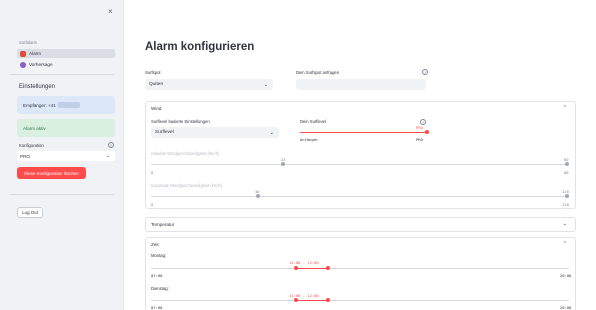 The height and width of the screenshot is (310, 596). I want to click on maxspeed-handle, so click(258, 196).